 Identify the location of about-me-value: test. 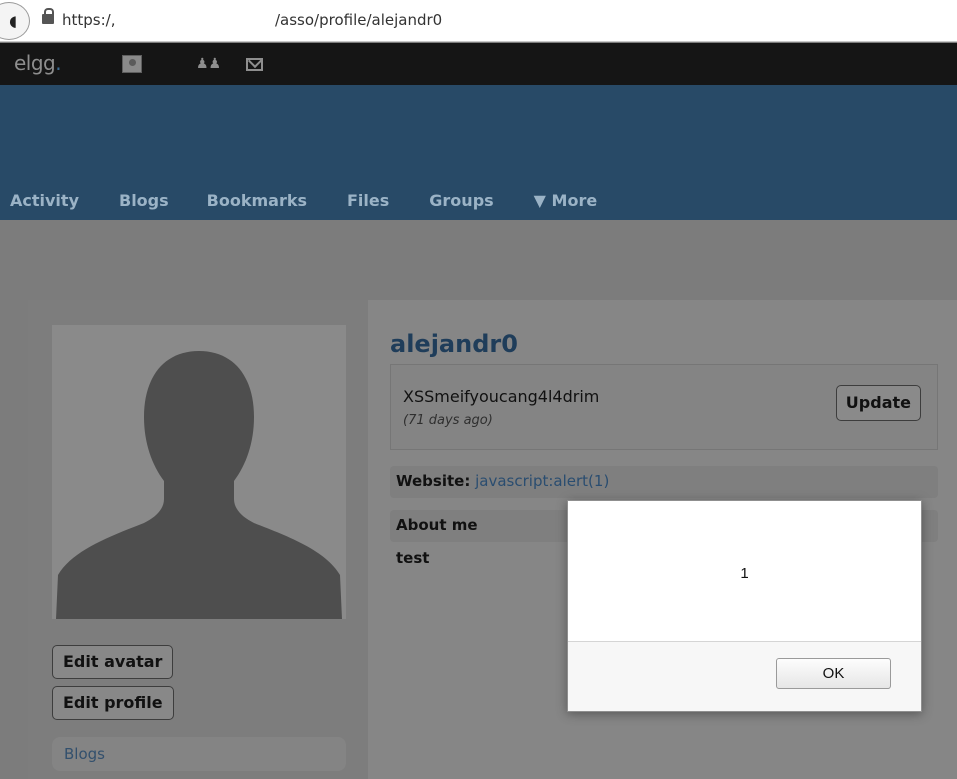
(413, 558).